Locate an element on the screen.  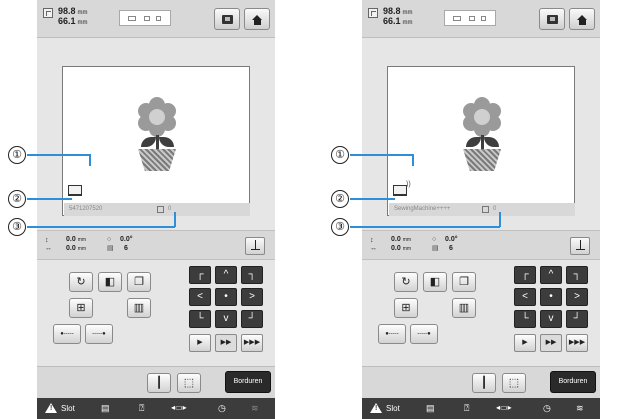
callout-1-left: ① is located at coordinates (17, 155).